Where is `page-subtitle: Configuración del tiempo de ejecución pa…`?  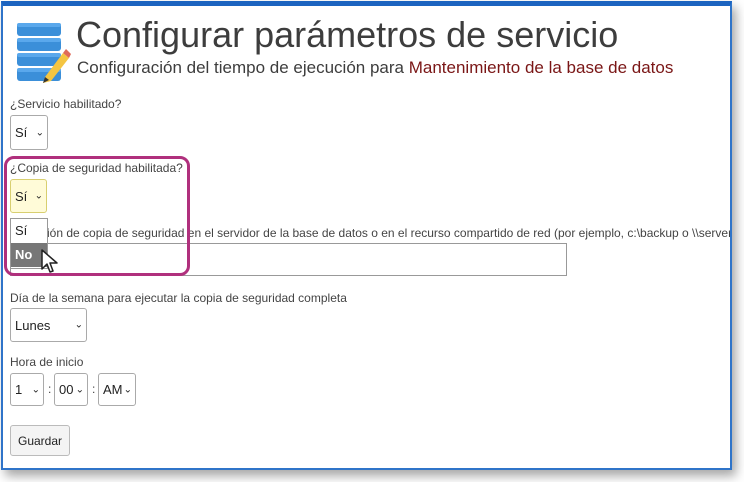 page-subtitle: Configuración del tiempo de ejecución pa… is located at coordinates (375, 68).